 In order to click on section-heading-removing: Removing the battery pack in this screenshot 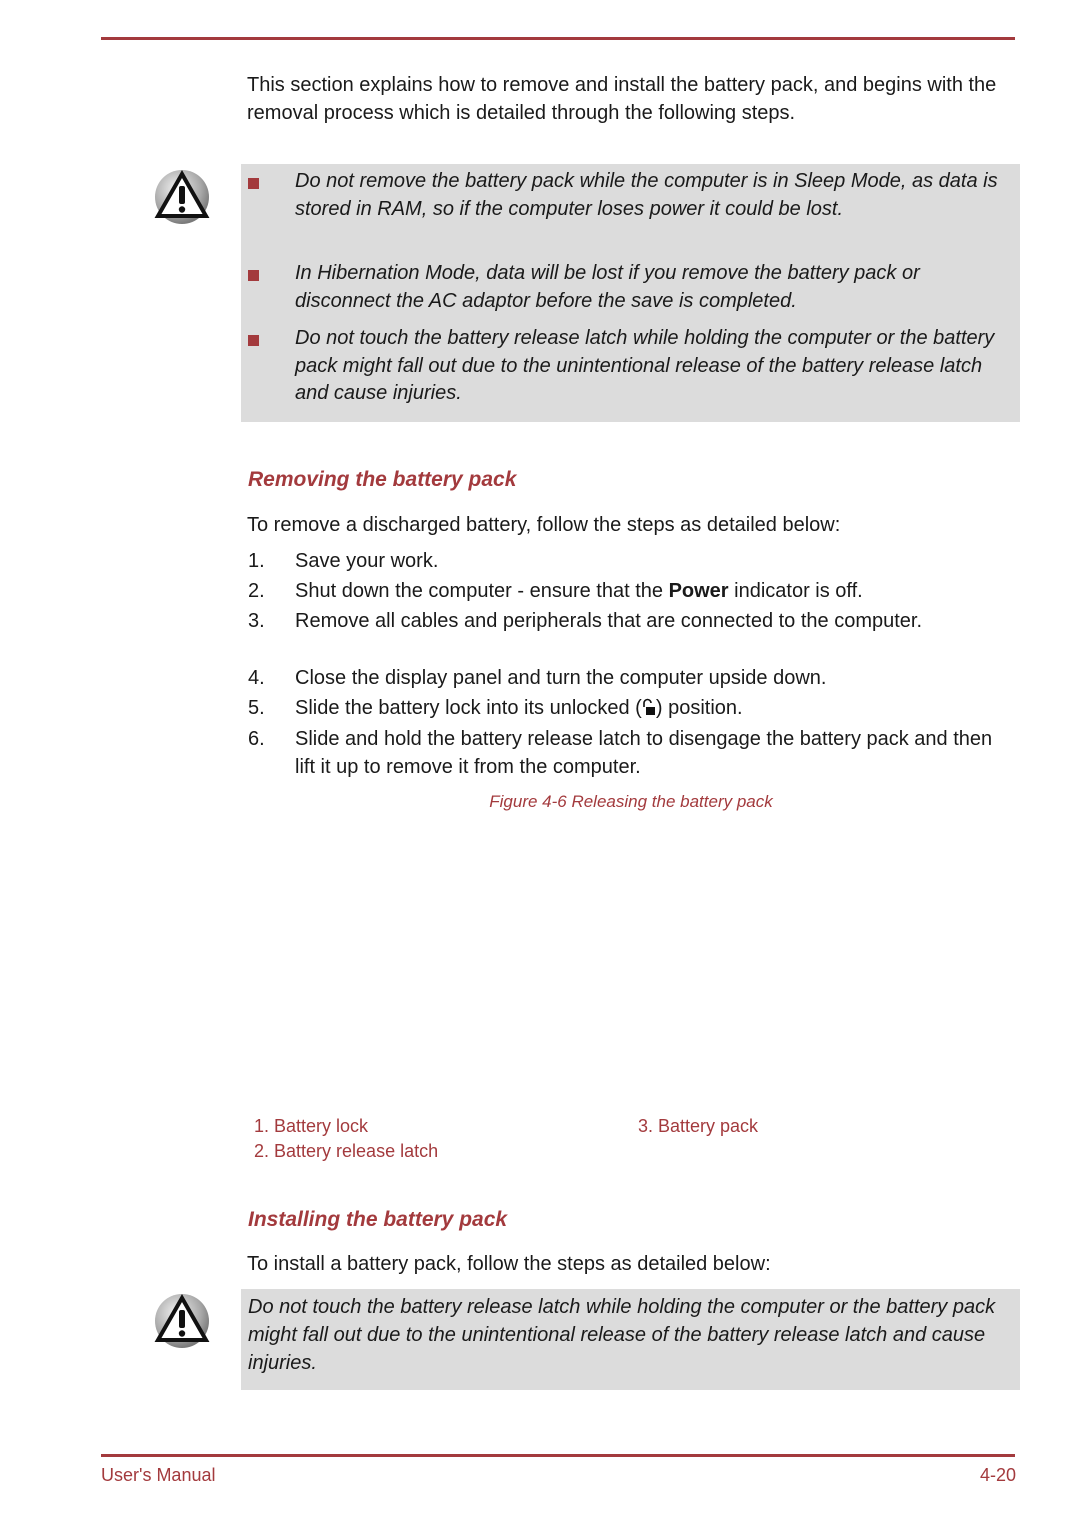, I will do `click(382, 479)`.